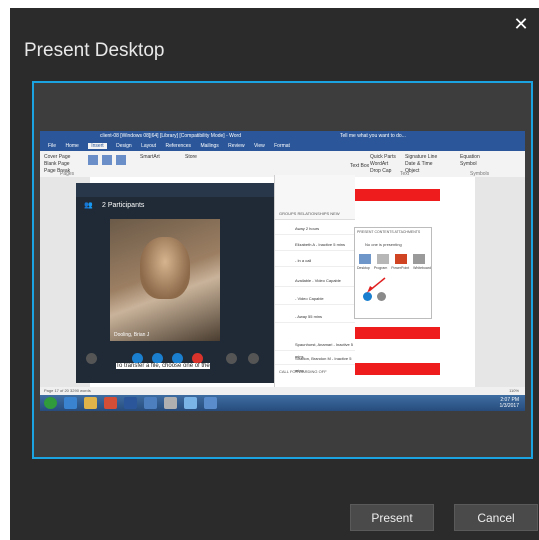 This screenshot has height=540, width=539. Describe the element at coordinates (383, 157) in the screenshot. I see `ribbon-item: Quick Parts` at that location.